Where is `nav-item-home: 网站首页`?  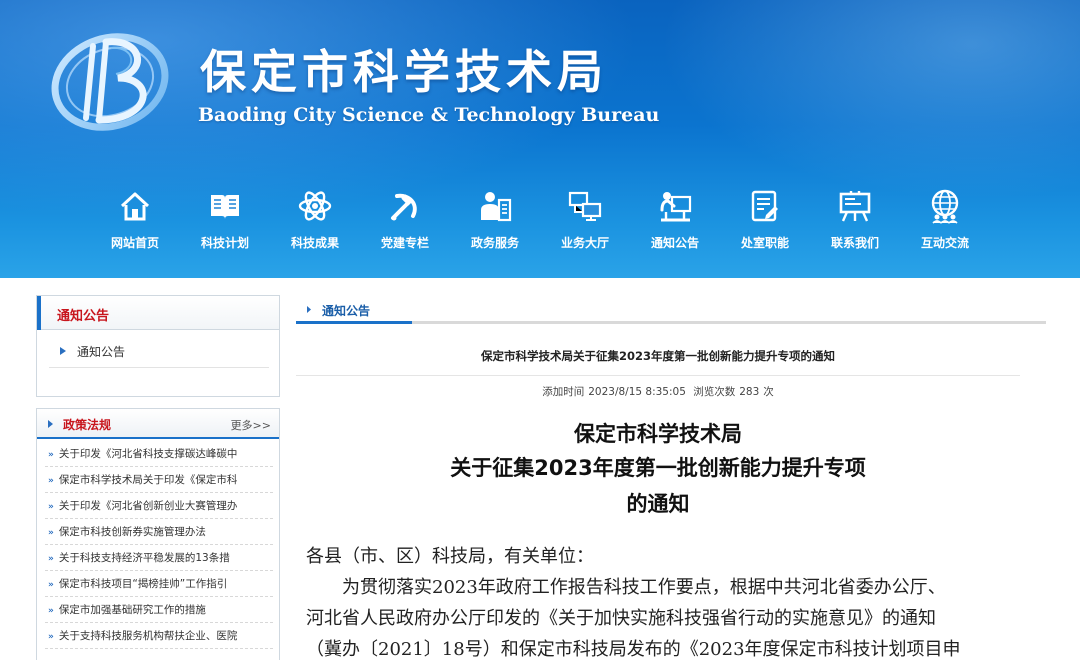
nav-item-home: 网站首页 is located at coordinates (135, 228).